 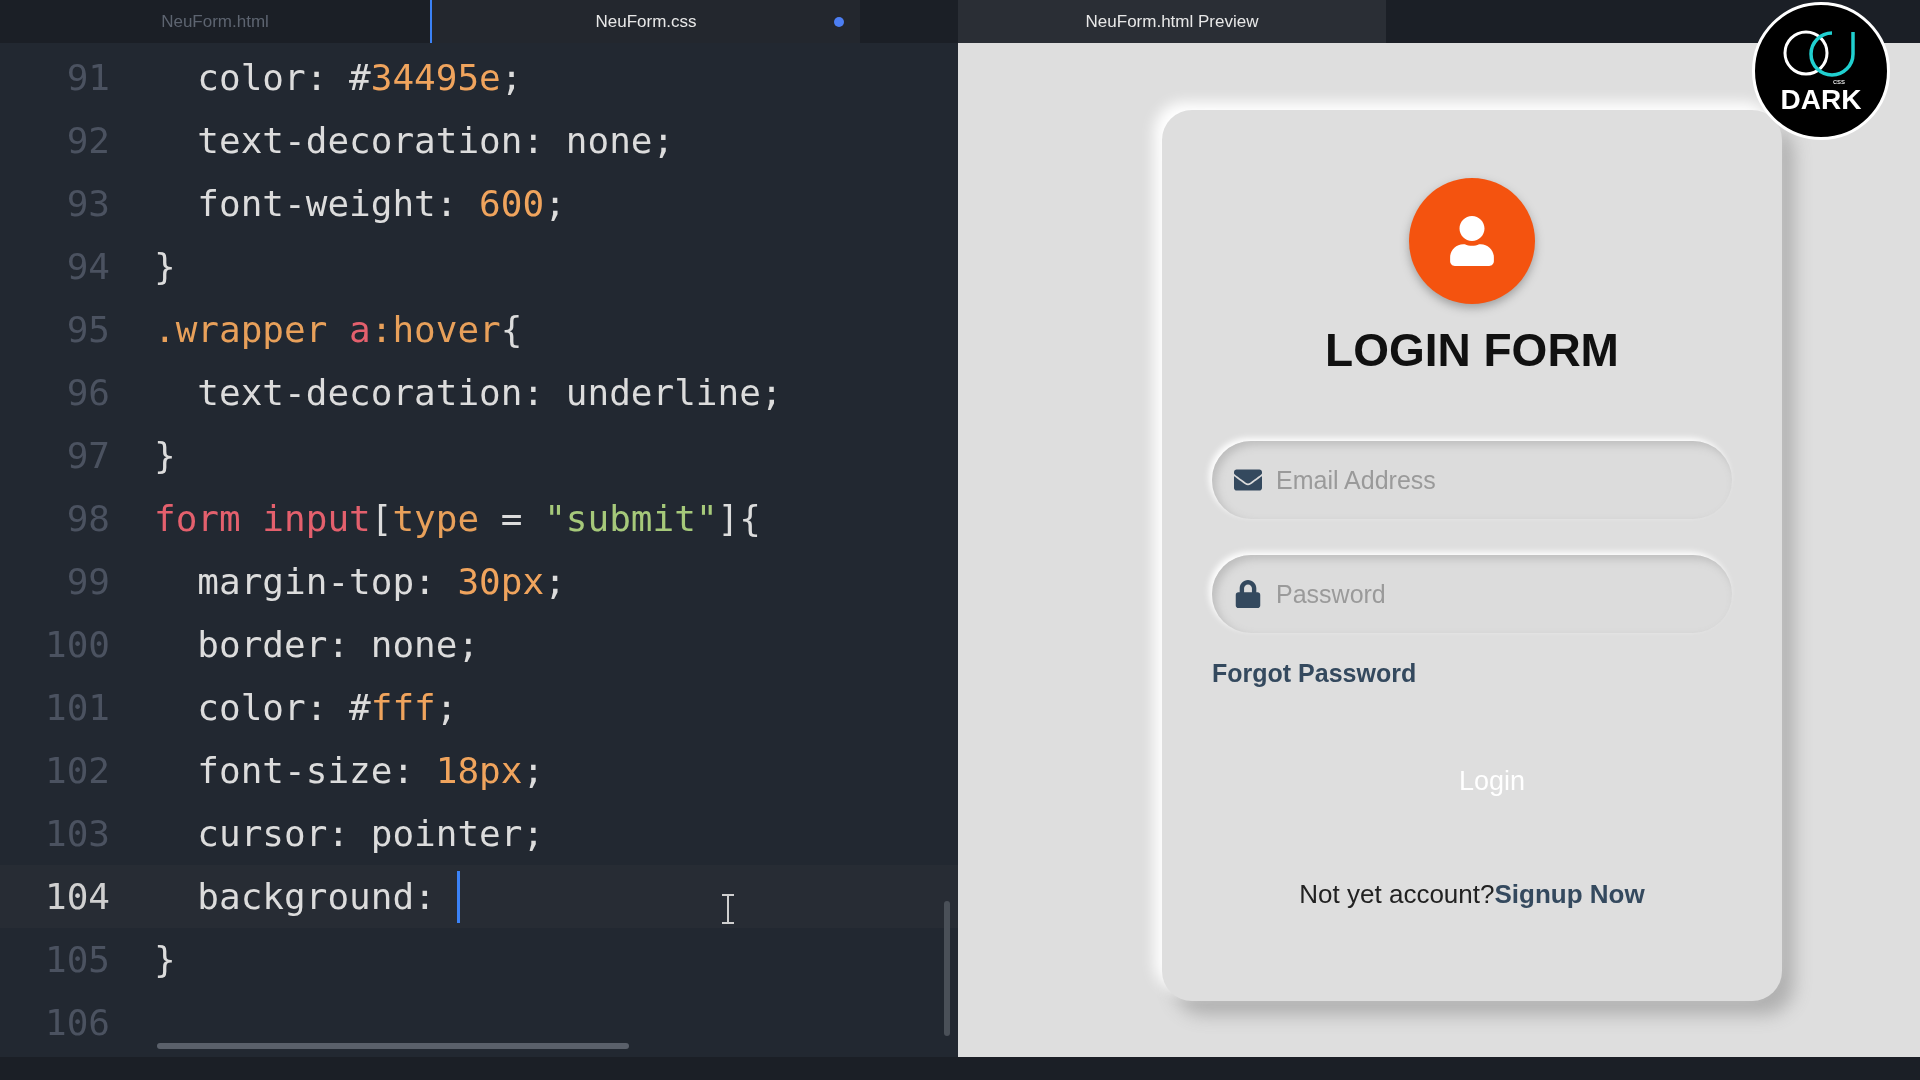 What do you see at coordinates (370, 833) in the screenshot?
I see `code-text: cursor: pointer;` at bounding box center [370, 833].